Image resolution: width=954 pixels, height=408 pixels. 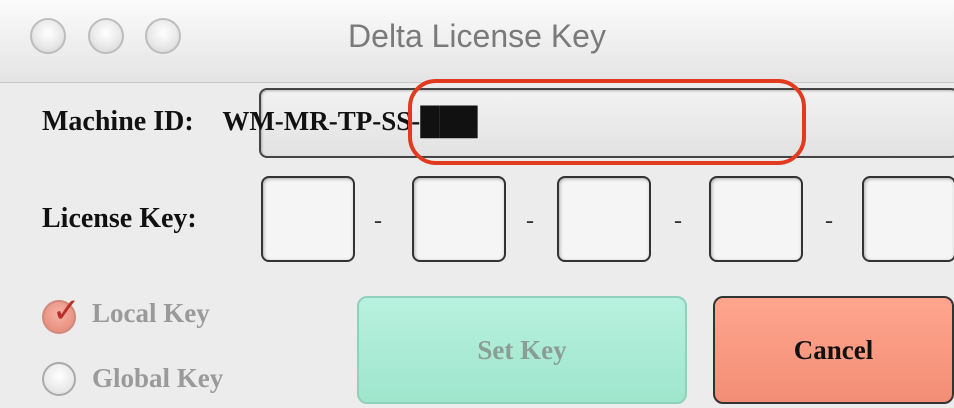 I want to click on license-key-label: License Key:, so click(x=119, y=218).